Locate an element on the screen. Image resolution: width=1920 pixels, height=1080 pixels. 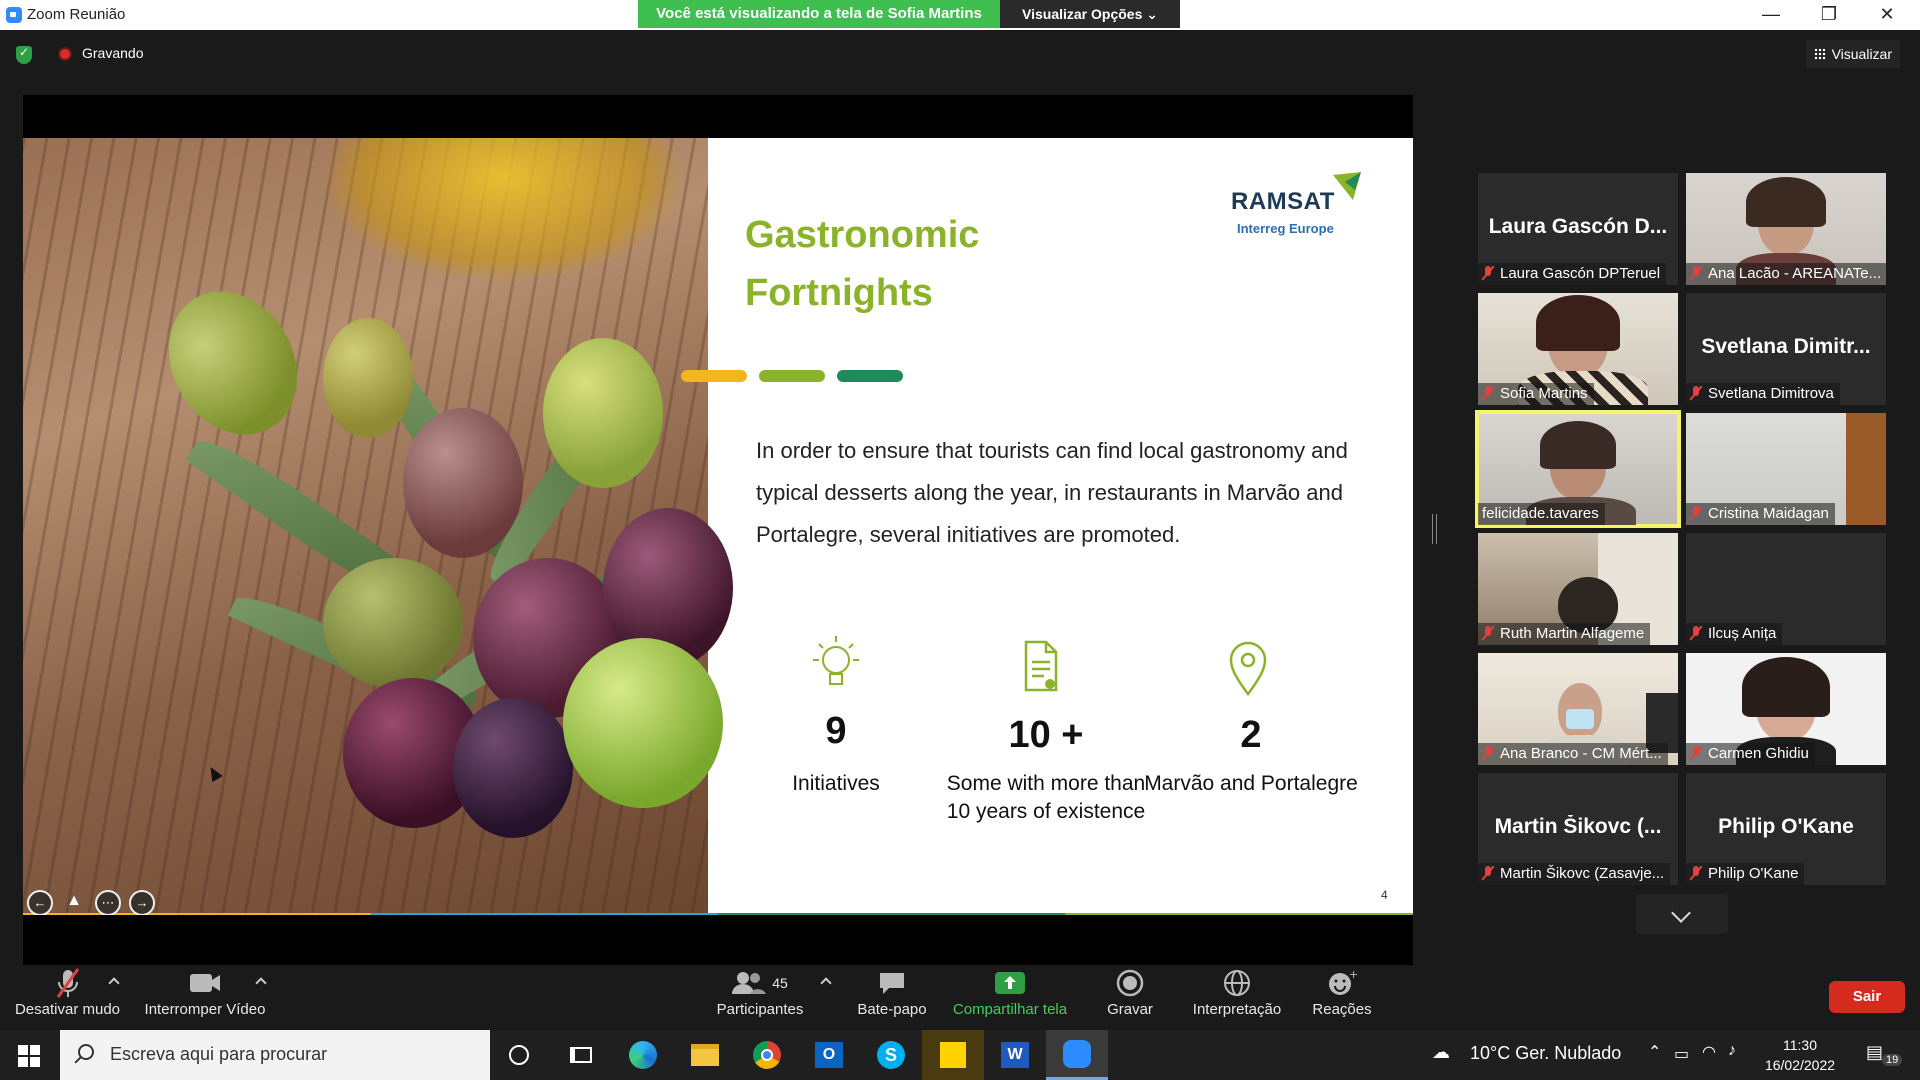
participants-options-caret-icon is located at coordinates (826, 983).